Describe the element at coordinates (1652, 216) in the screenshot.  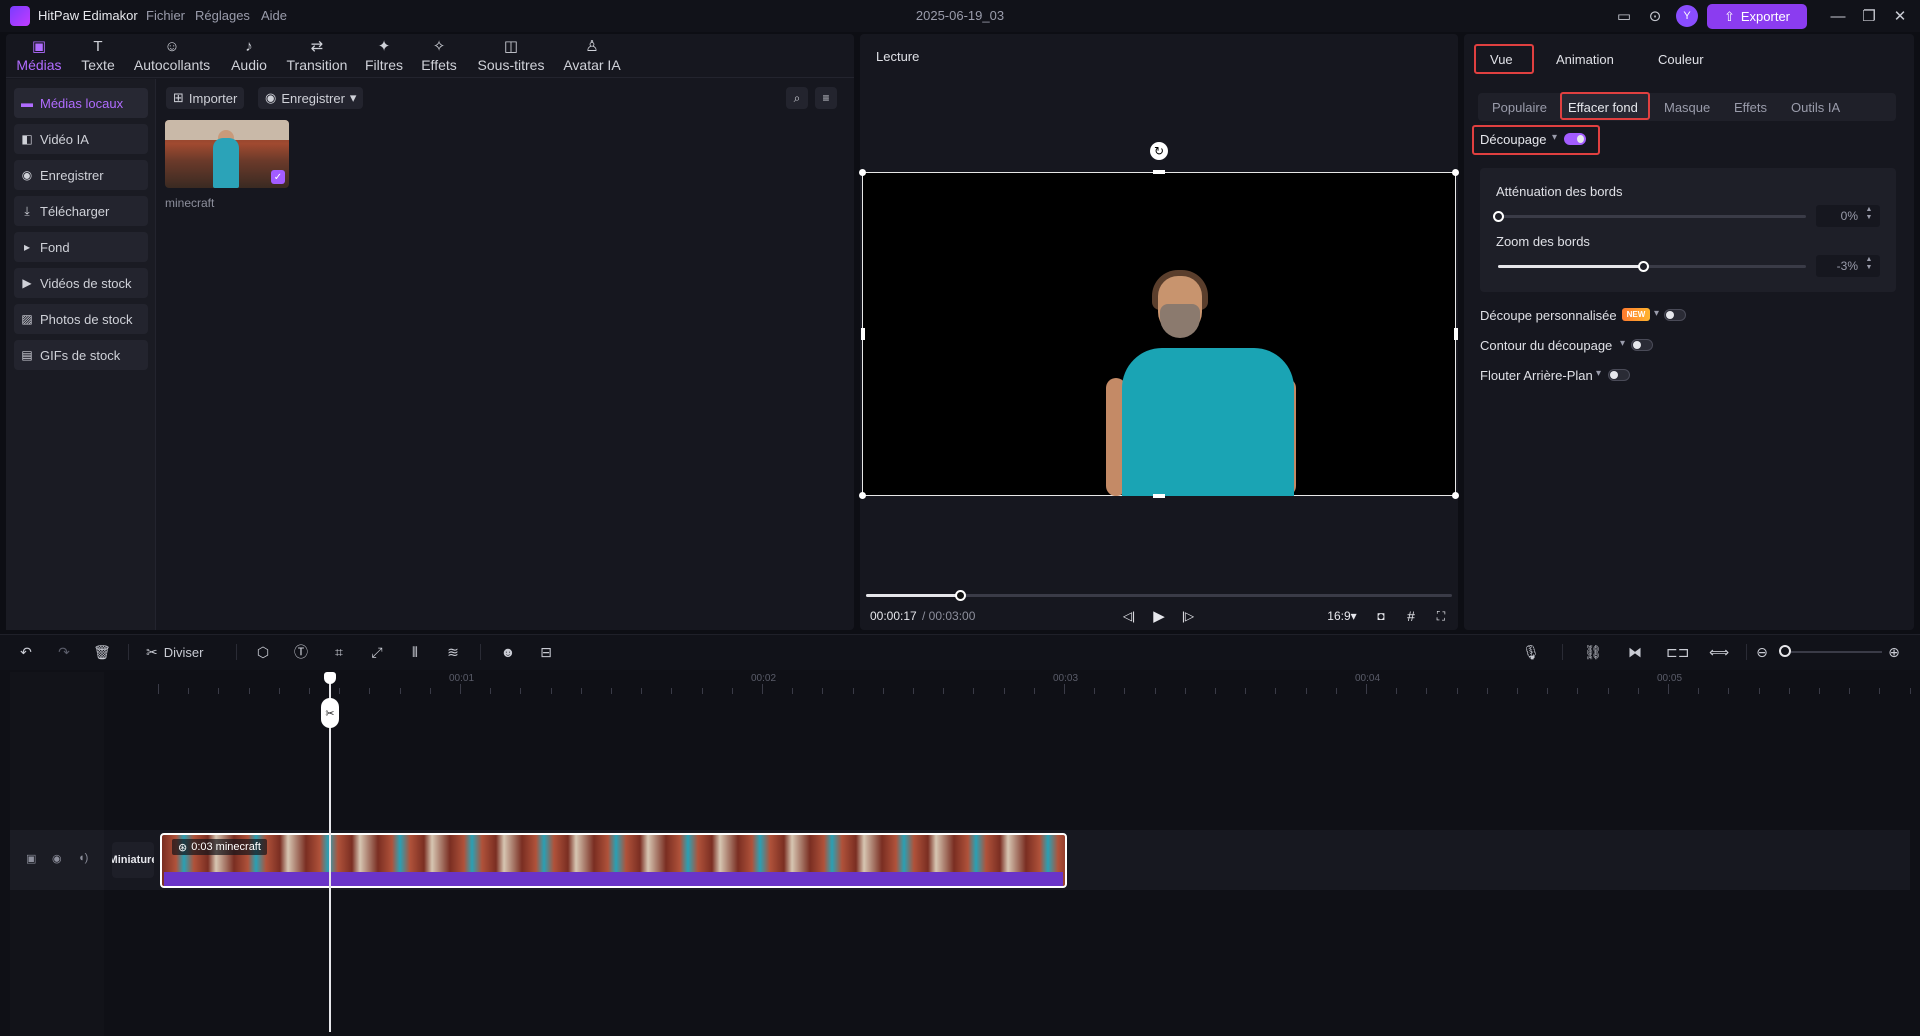
I see `feather-slider-track` at that location.